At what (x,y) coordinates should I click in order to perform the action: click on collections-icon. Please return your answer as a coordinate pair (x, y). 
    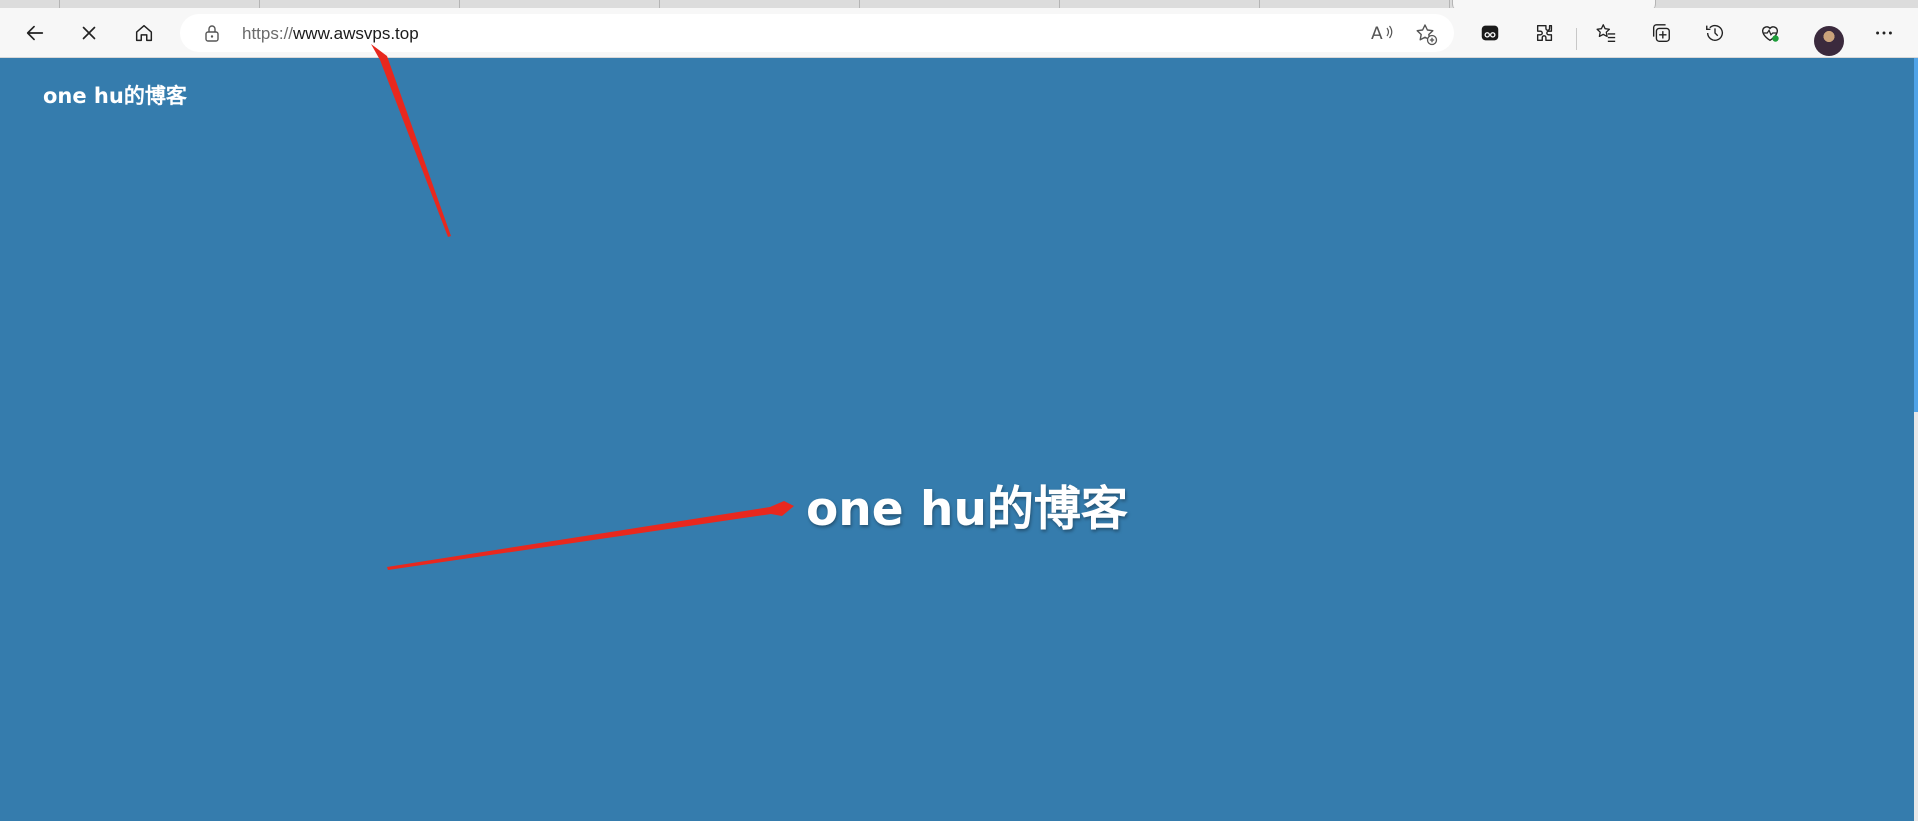
    Looking at the image, I should click on (1661, 33).